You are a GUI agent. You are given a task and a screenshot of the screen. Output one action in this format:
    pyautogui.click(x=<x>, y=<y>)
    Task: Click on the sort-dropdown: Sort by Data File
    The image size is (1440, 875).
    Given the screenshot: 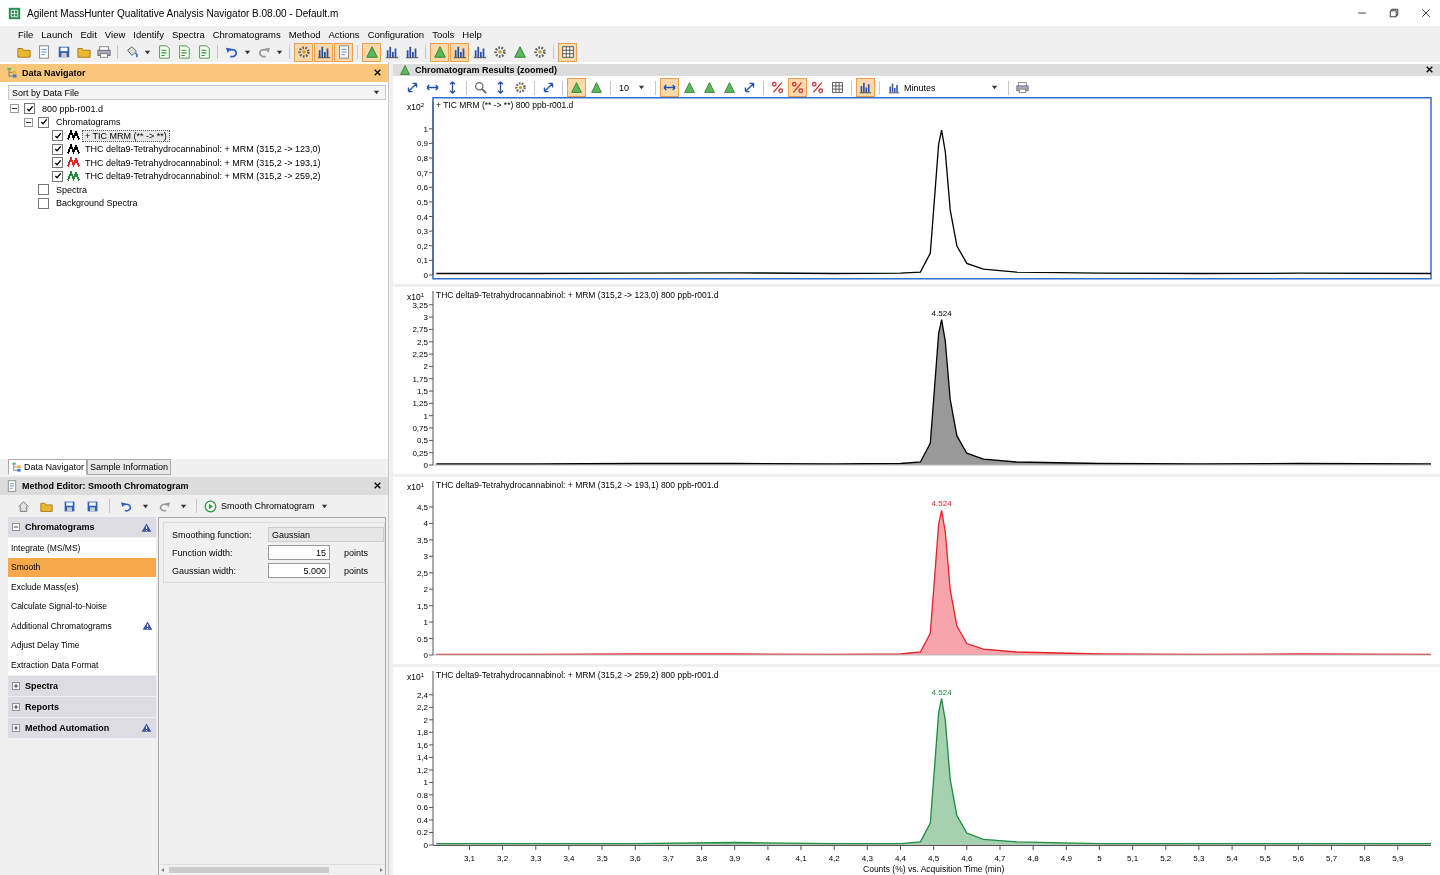 What is the action you would take?
    pyautogui.click(x=197, y=92)
    